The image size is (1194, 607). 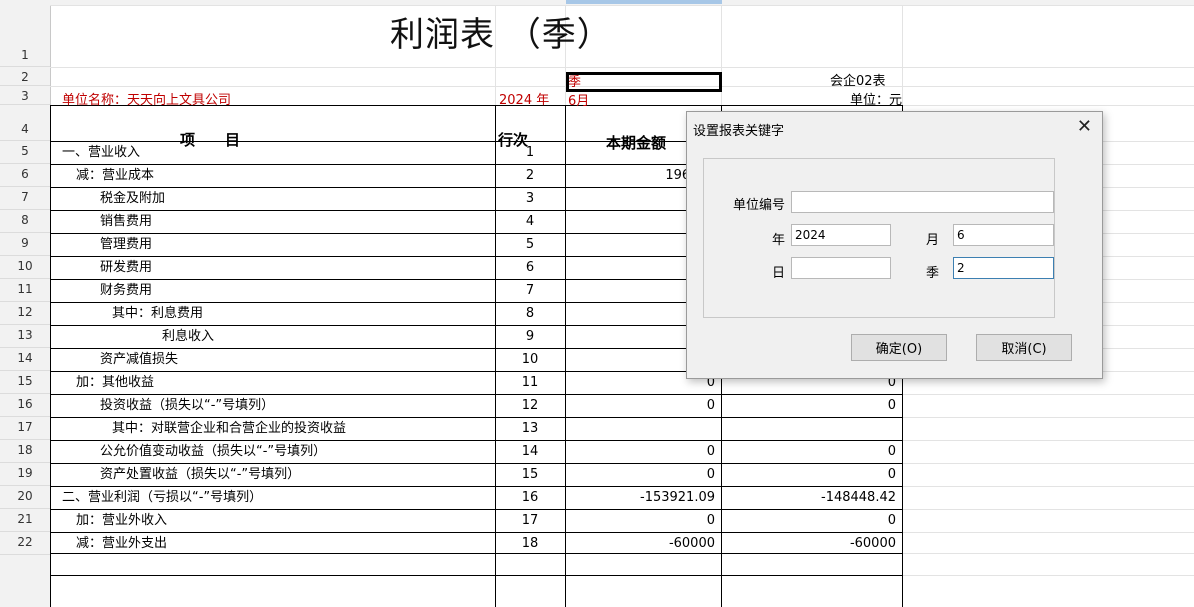 I want to click on row-number: 8, so click(x=25, y=221).